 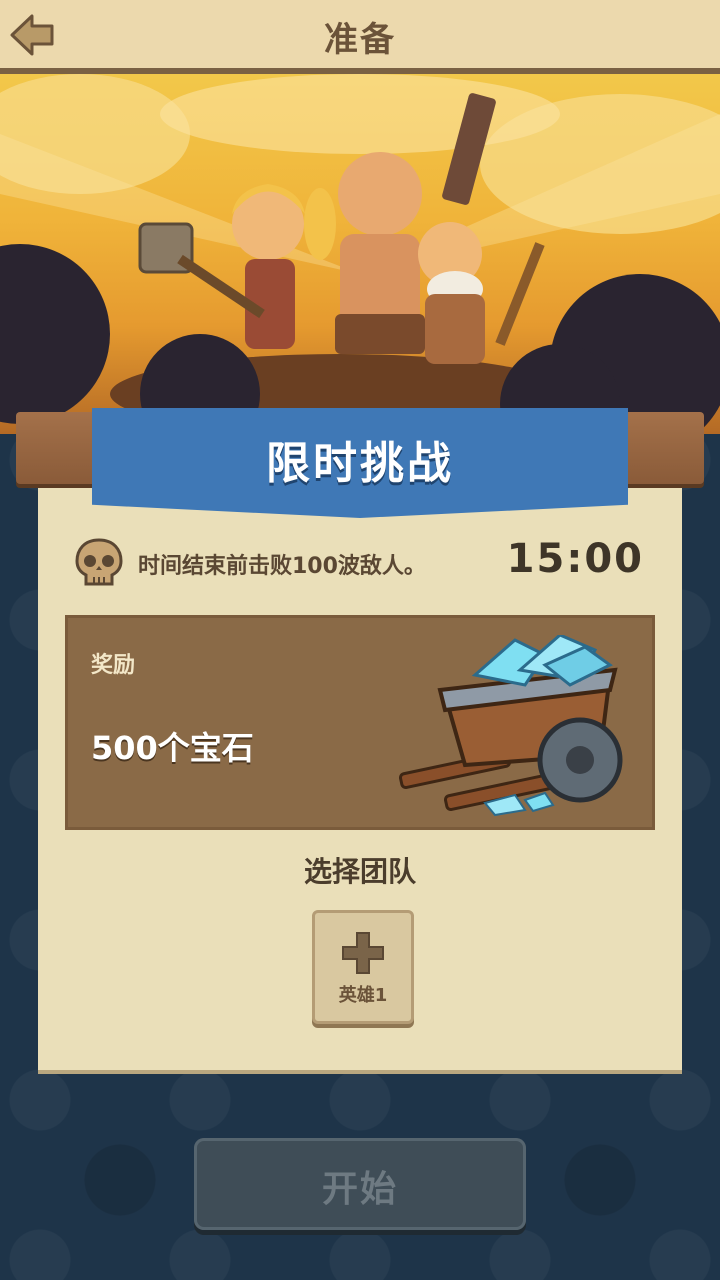 I want to click on reward-label: 奖励, so click(x=113, y=665).